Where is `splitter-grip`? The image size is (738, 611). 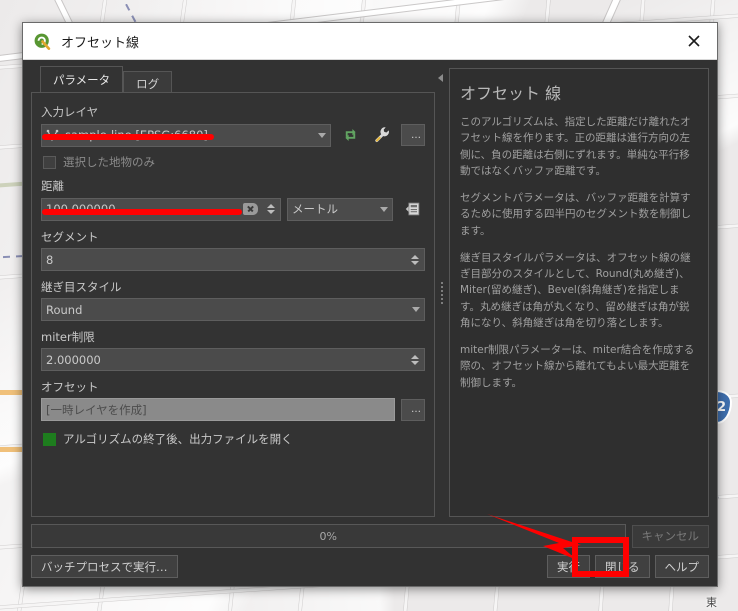
splitter-grip is located at coordinates (442, 292).